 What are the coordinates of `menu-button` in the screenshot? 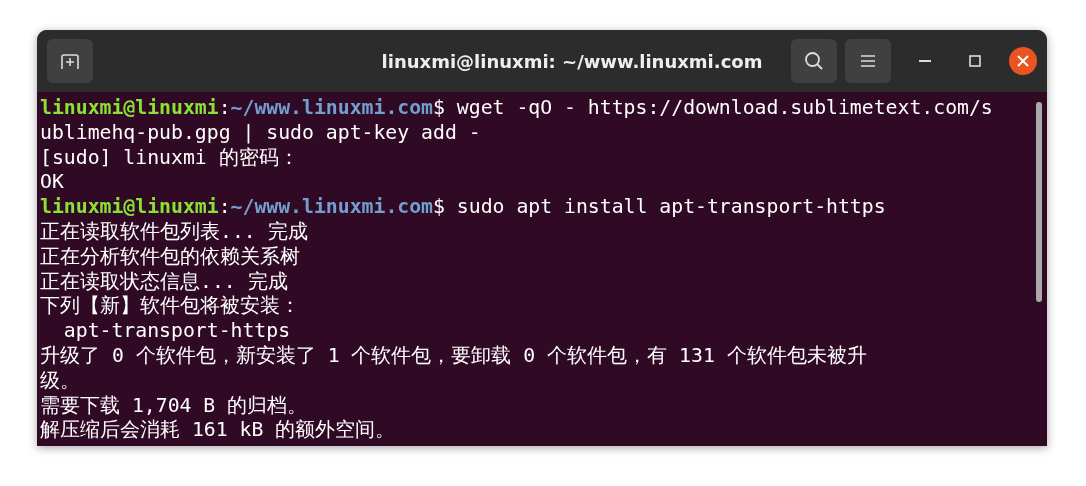 It's located at (868, 61).